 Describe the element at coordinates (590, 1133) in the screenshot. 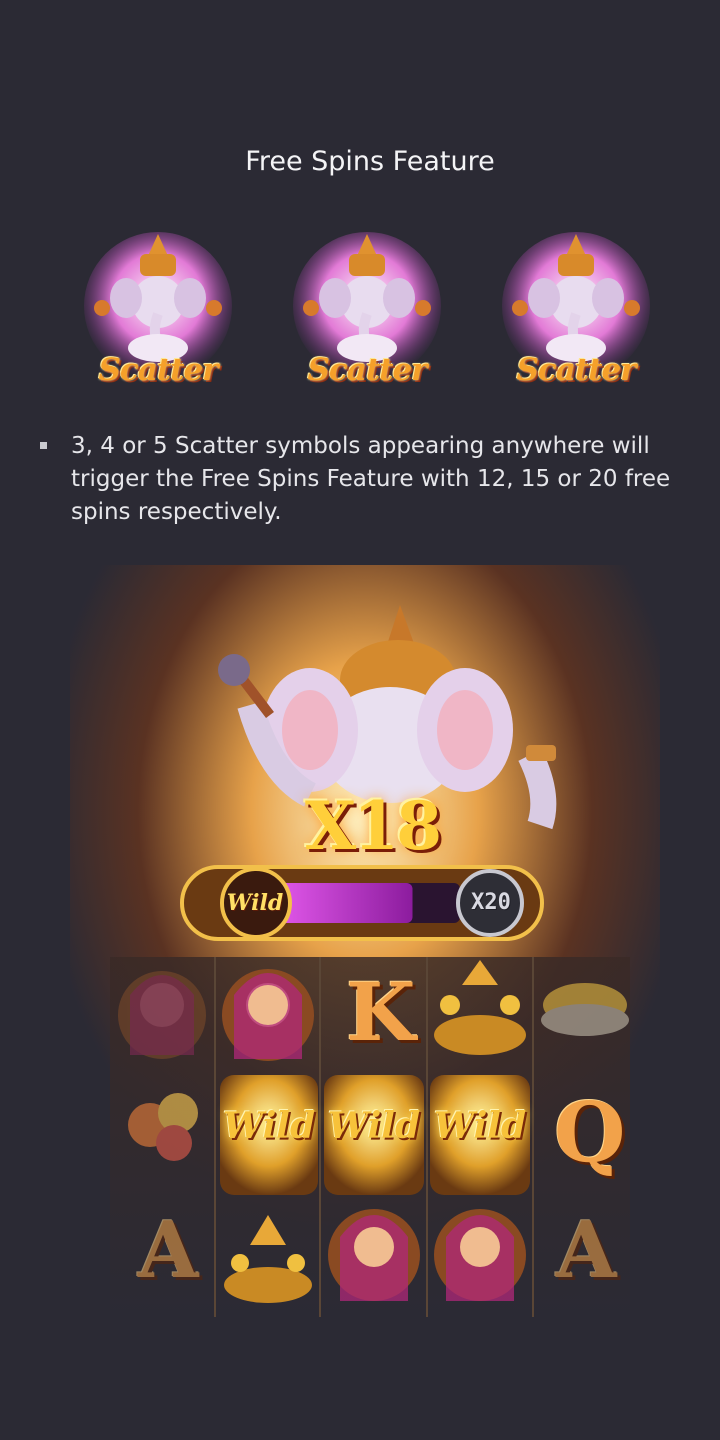

I see `q-symbol: Q` at that location.